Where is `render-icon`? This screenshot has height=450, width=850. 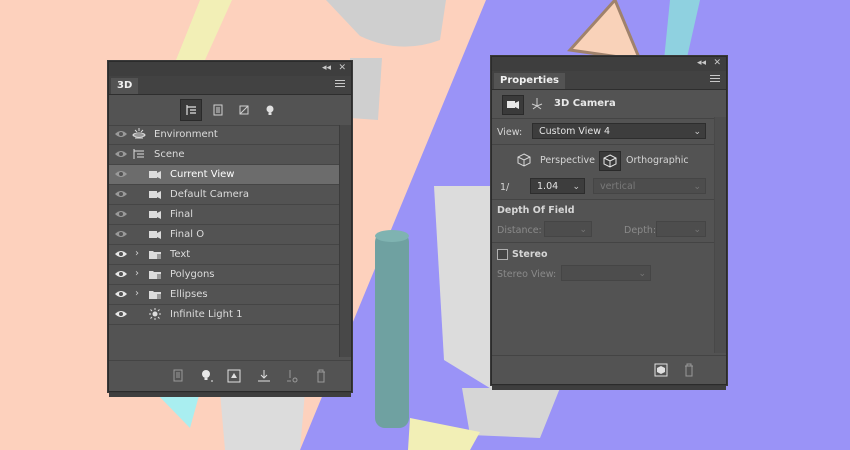 render-icon is located at coordinates (661, 371).